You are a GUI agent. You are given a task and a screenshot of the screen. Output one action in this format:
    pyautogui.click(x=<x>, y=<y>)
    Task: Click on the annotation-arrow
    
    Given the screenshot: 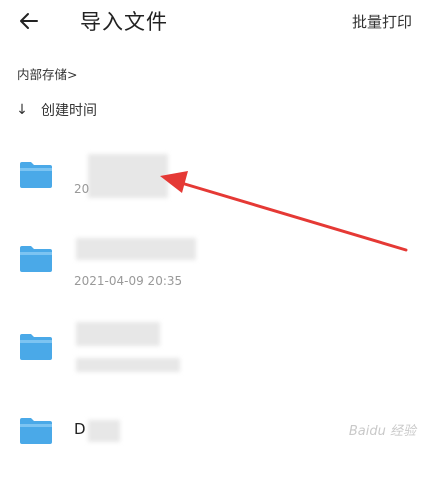 What is the action you would take?
    pyautogui.click(x=284, y=211)
    